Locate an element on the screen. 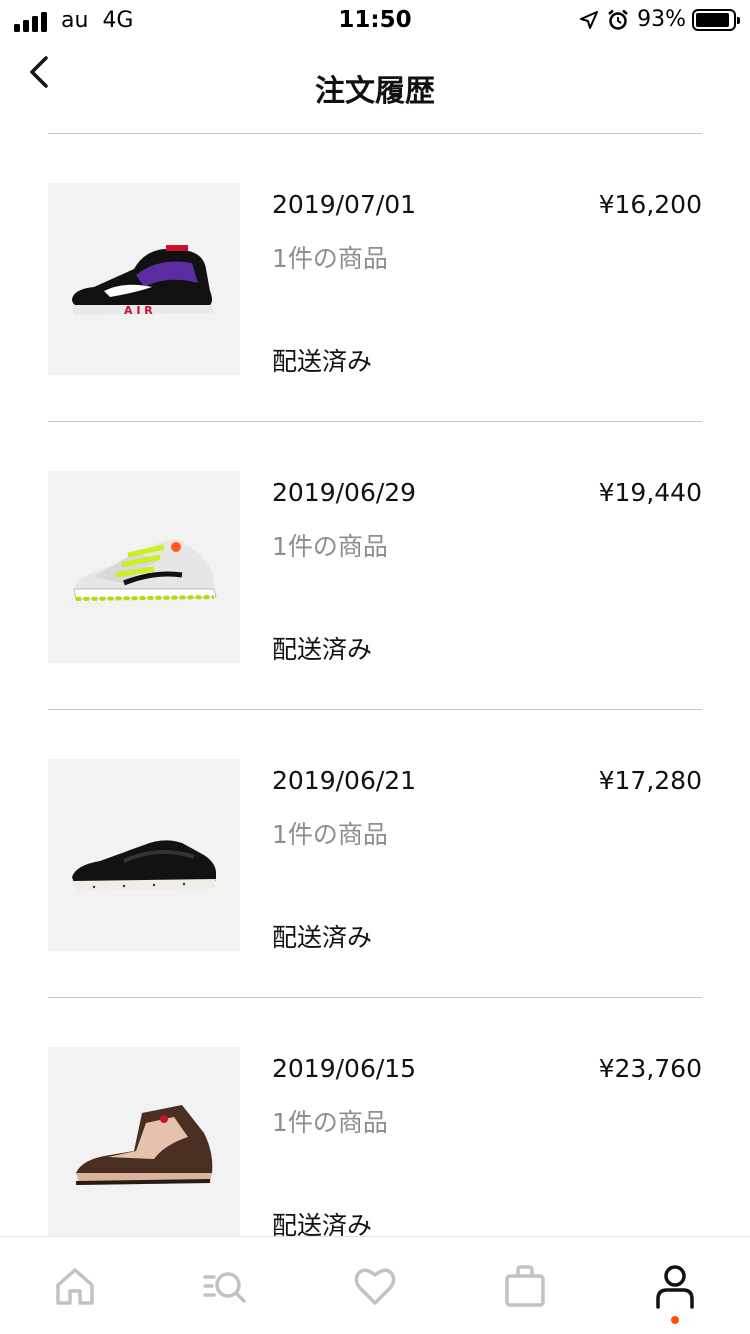  order-date: 2019/06/21 is located at coordinates (344, 780).